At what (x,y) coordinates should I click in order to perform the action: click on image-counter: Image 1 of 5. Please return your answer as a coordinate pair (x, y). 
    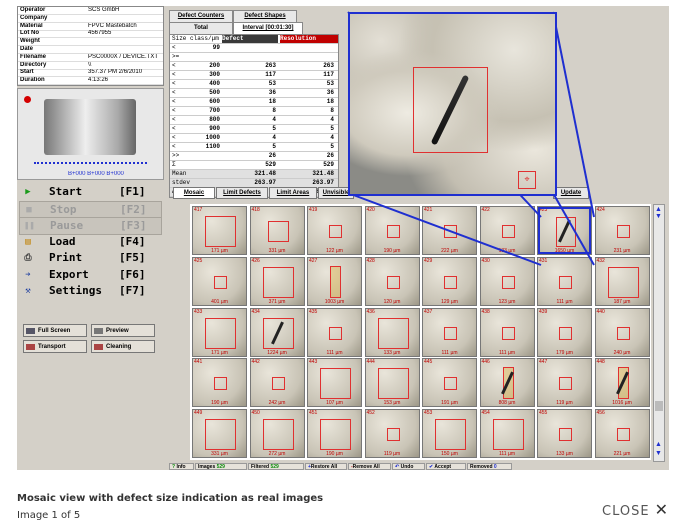
    Looking at the image, I should click on (49, 515).